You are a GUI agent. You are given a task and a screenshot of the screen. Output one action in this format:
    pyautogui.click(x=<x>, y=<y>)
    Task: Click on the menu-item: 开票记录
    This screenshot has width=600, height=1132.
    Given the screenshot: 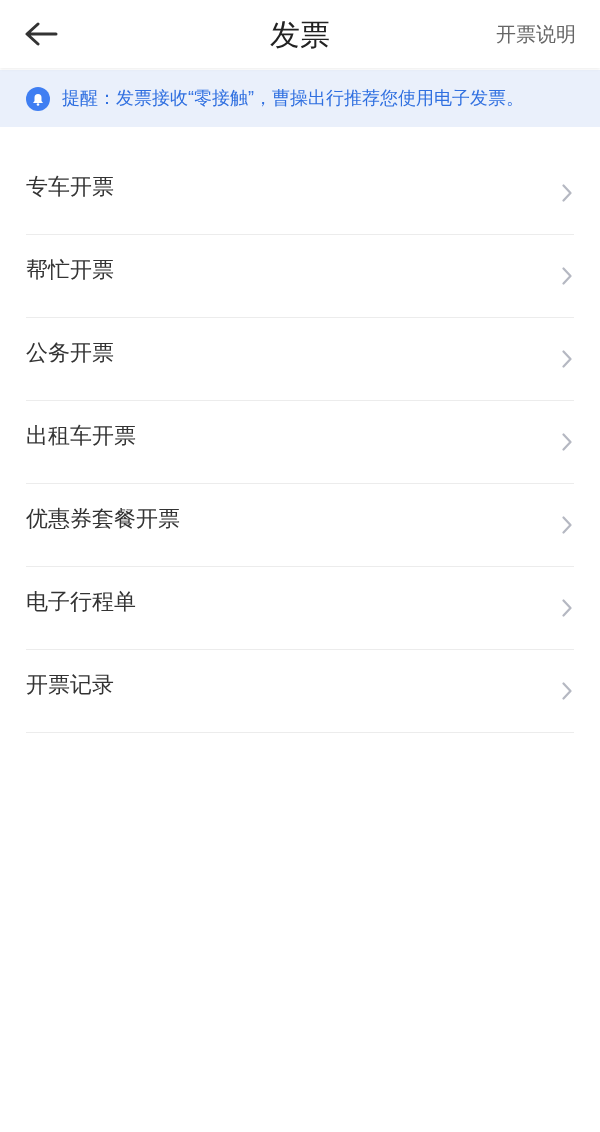 What is the action you would take?
    pyautogui.click(x=300, y=691)
    